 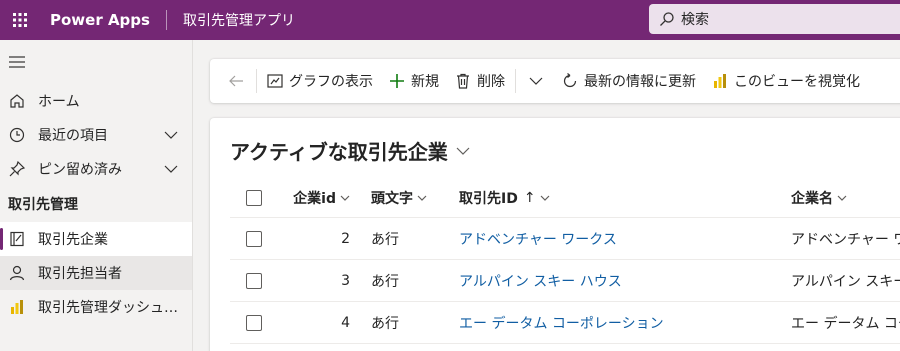 I want to click on view-selector: アクティブな取引先企業, so click(x=350, y=150).